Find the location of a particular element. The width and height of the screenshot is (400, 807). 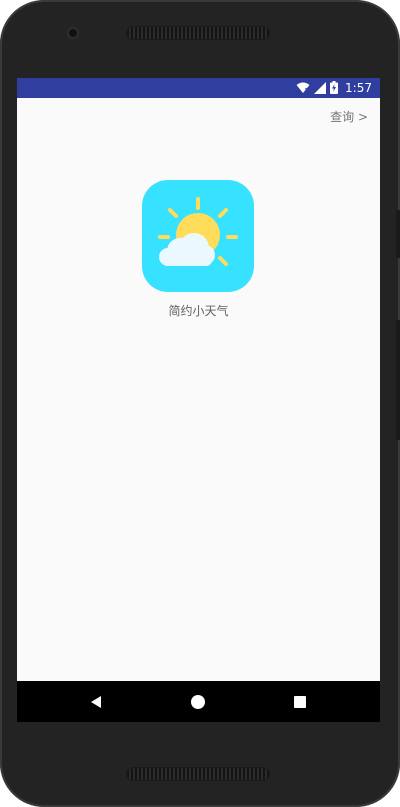

home-icon is located at coordinates (198, 702).